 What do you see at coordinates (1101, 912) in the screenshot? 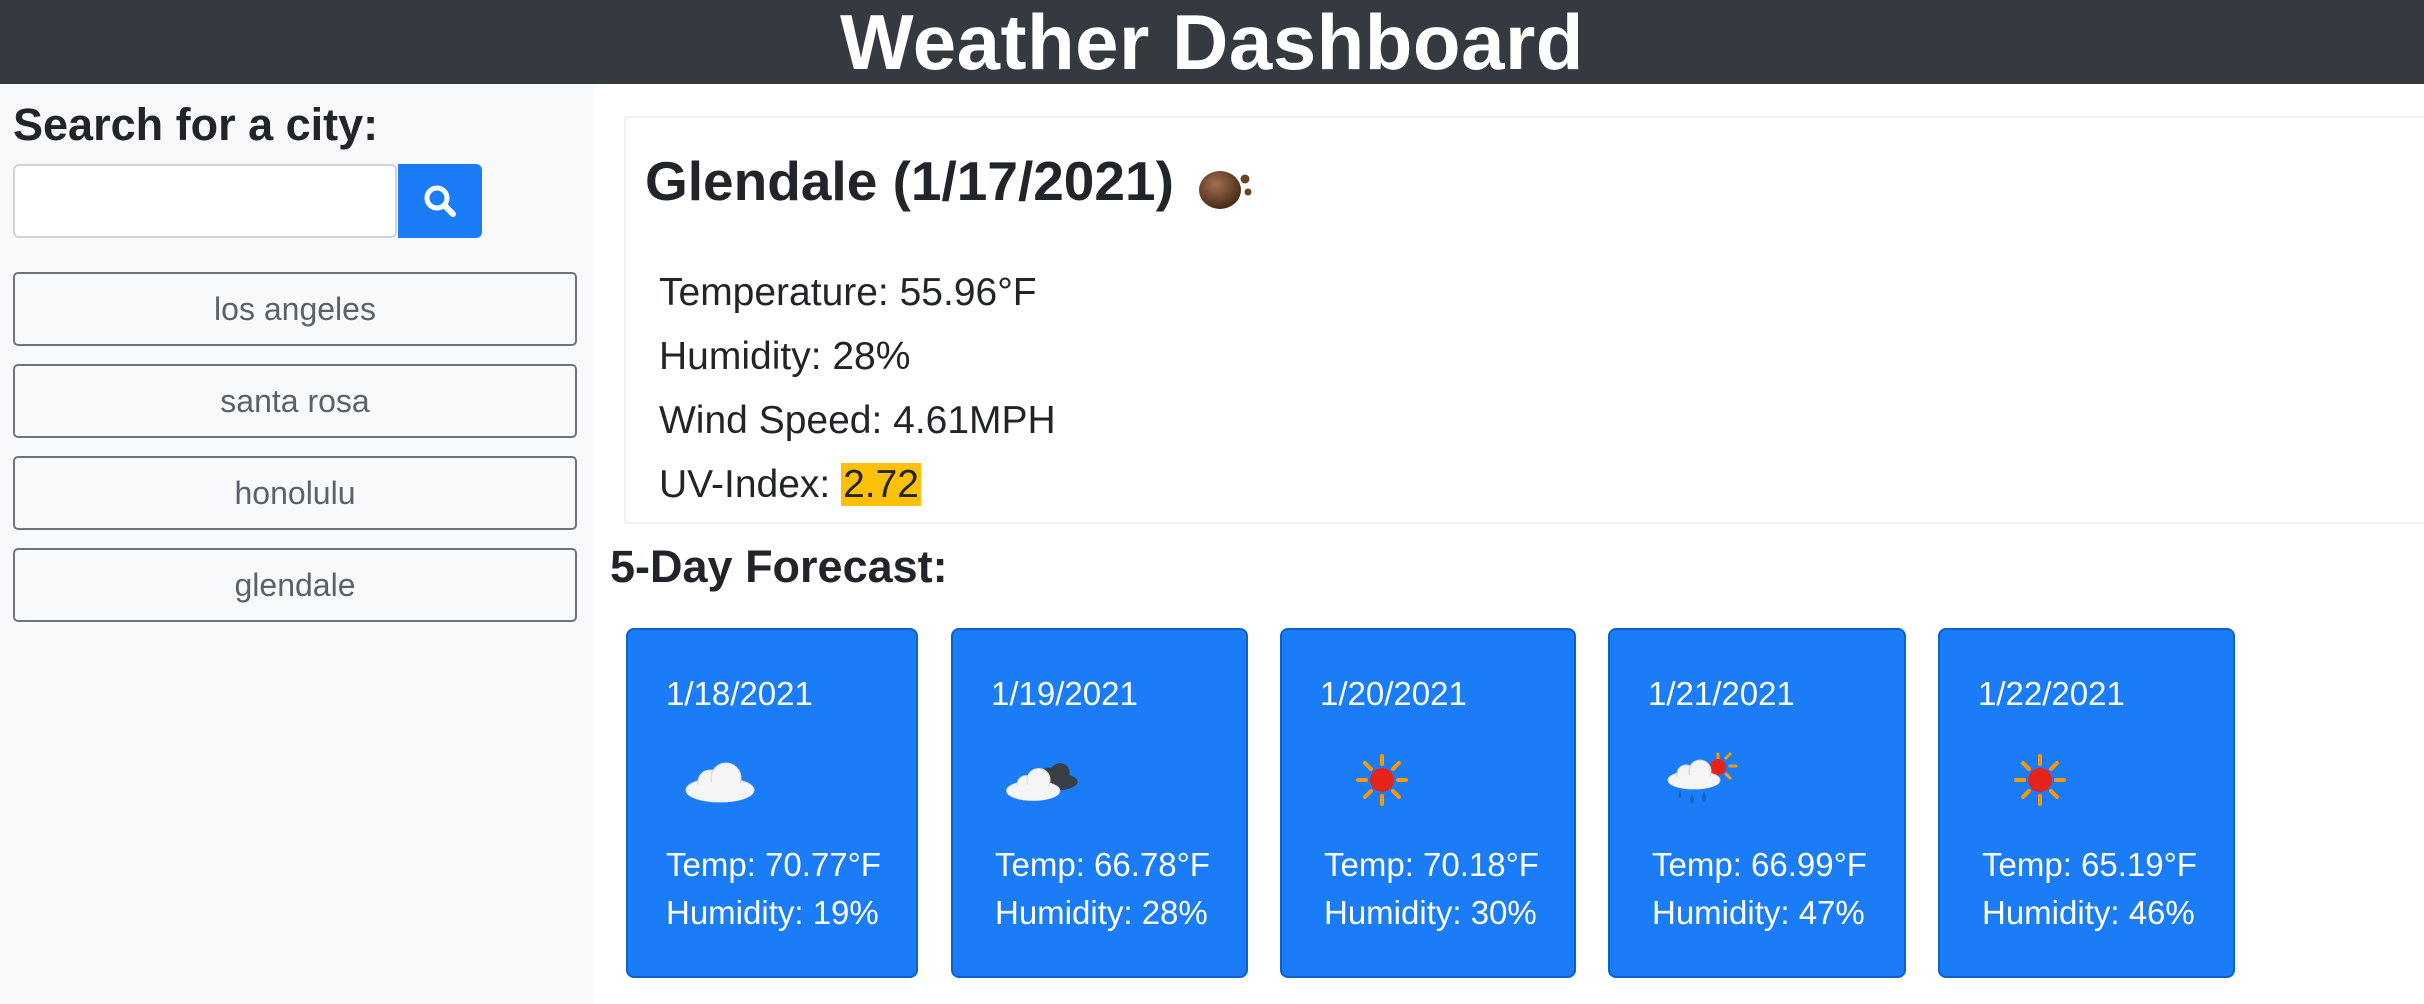
I see `forecast-humidity: Humidity: 28%` at bounding box center [1101, 912].